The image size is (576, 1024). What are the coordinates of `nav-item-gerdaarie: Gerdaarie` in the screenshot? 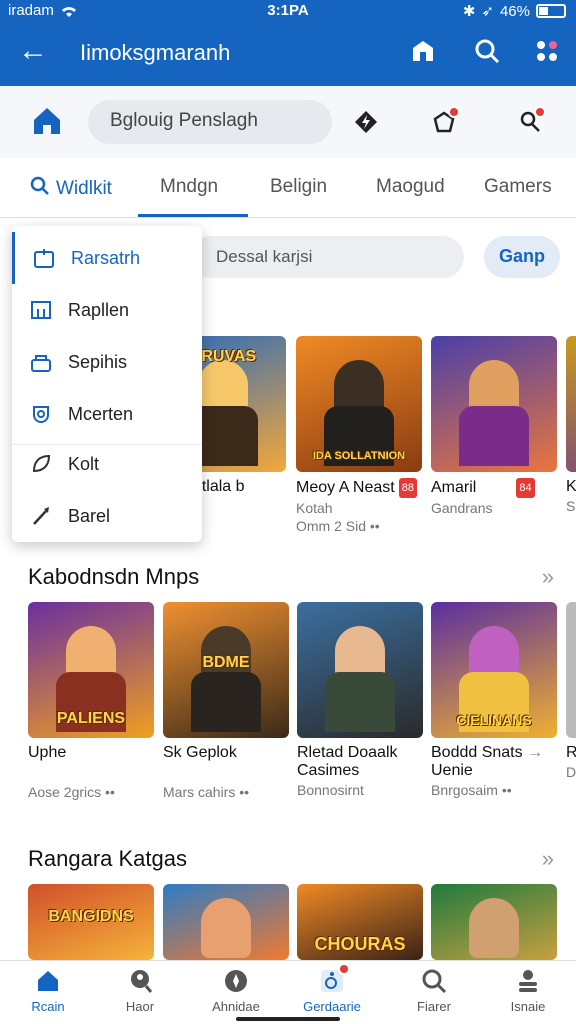 It's located at (332, 988).